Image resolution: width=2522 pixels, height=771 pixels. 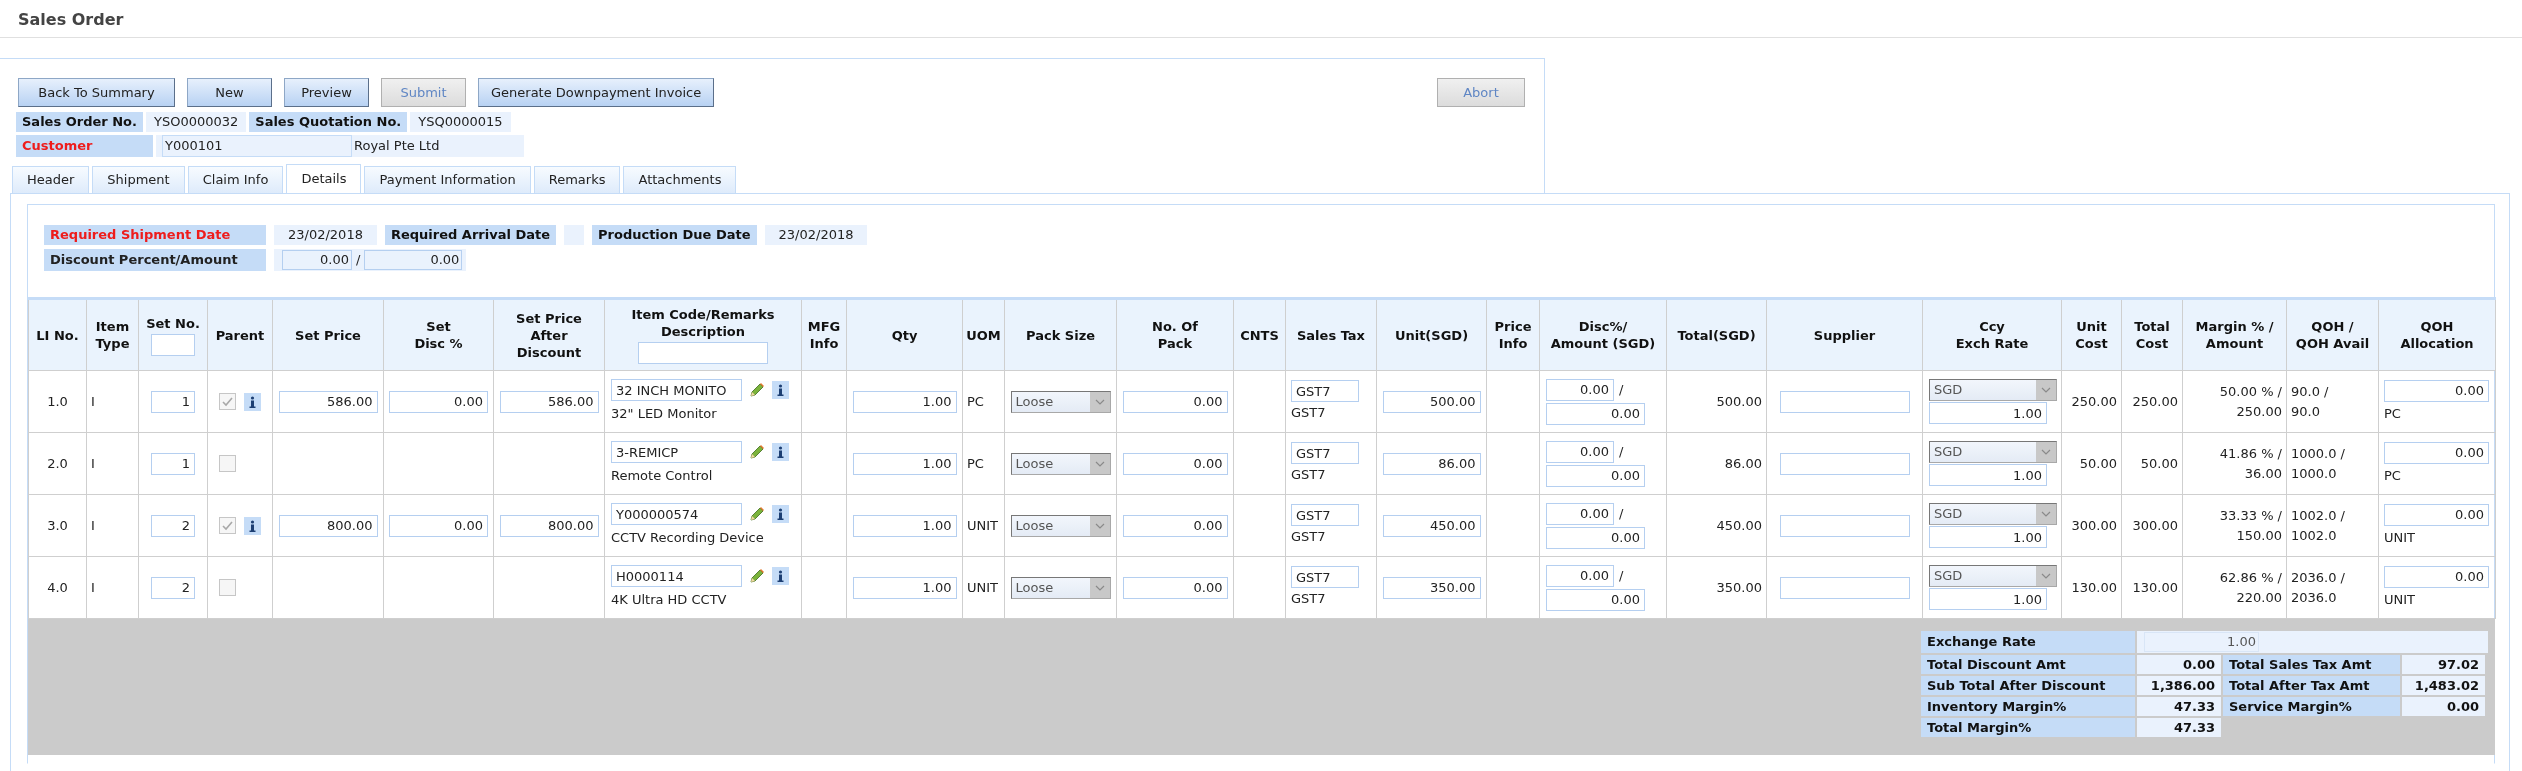 What do you see at coordinates (96, 92) in the screenshot?
I see `toolbar-button: Back To Summary` at bounding box center [96, 92].